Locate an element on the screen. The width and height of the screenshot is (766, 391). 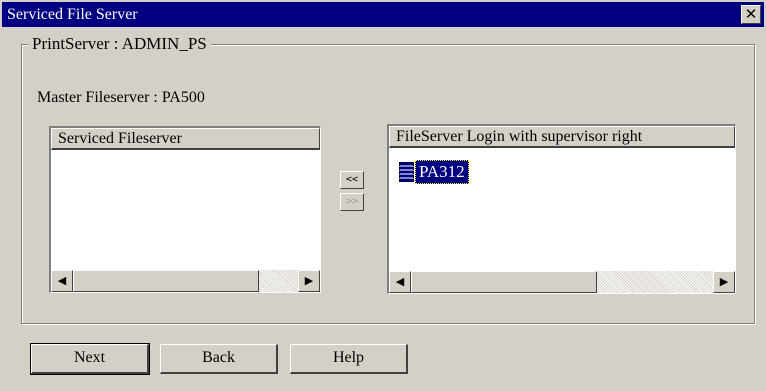
remove-server-button: >> is located at coordinates (352, 202).